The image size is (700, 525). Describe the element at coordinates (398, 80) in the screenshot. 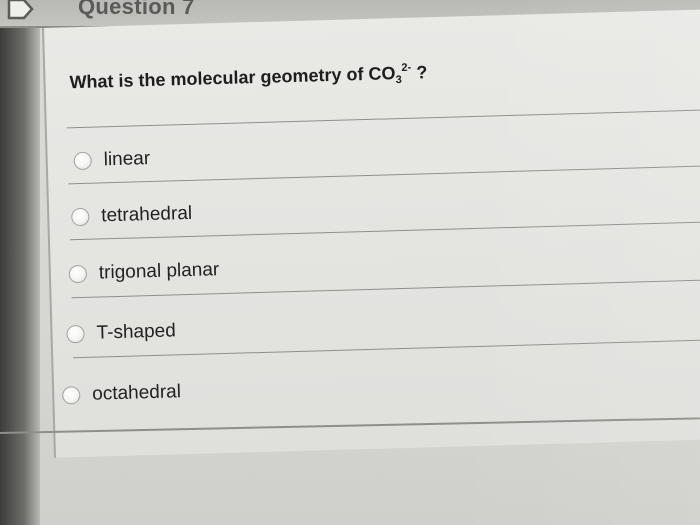

I see `question-subscript: 3` at that location.